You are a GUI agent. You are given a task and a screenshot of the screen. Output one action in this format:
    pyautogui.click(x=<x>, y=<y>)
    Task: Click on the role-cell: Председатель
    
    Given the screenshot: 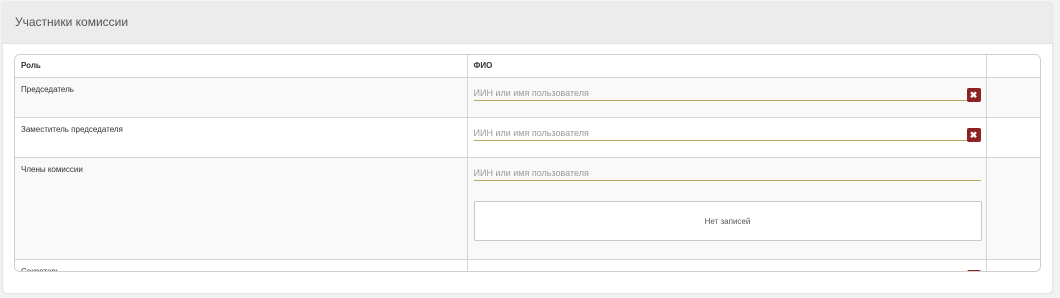 What is the action you would take?
    pyautogui.click(x=241, y=97)
    